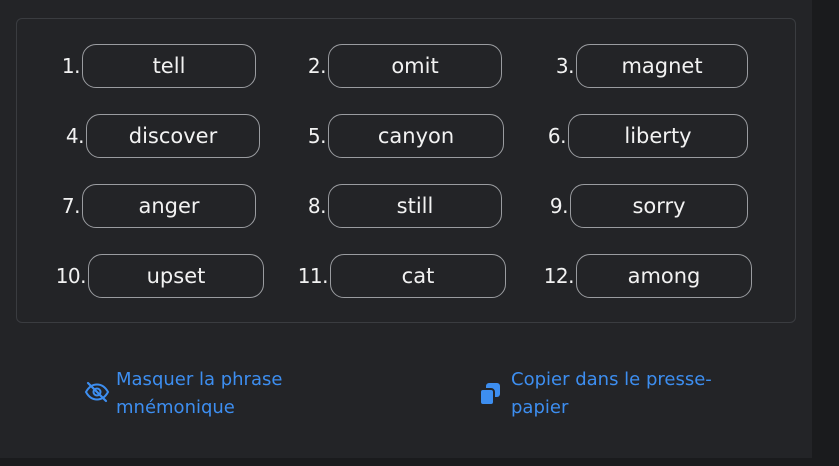 This screenshot has width=839, height=466. Describe the element at coordinates (313, 276) in the screenshot. I see `word-number: 11.` at that location.